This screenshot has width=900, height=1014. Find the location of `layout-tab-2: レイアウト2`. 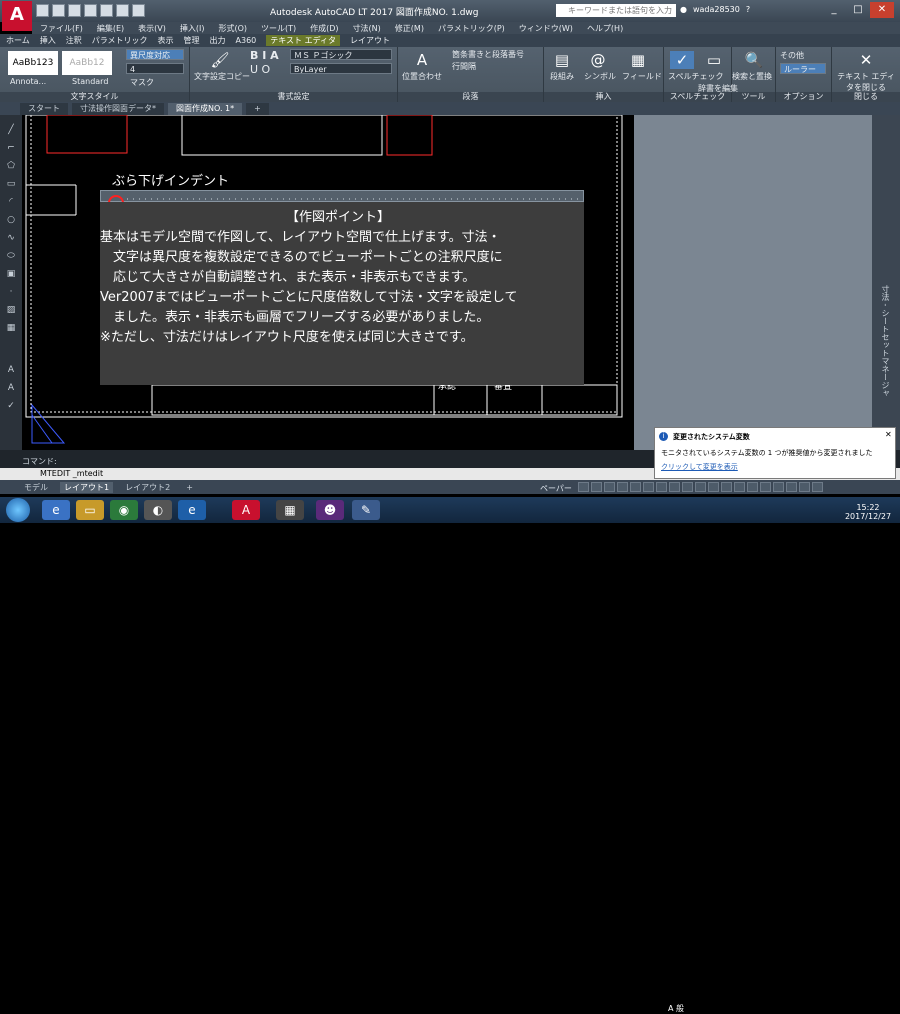

layout-tab-2: レイアウト2 is located at coordinates (147, 487).